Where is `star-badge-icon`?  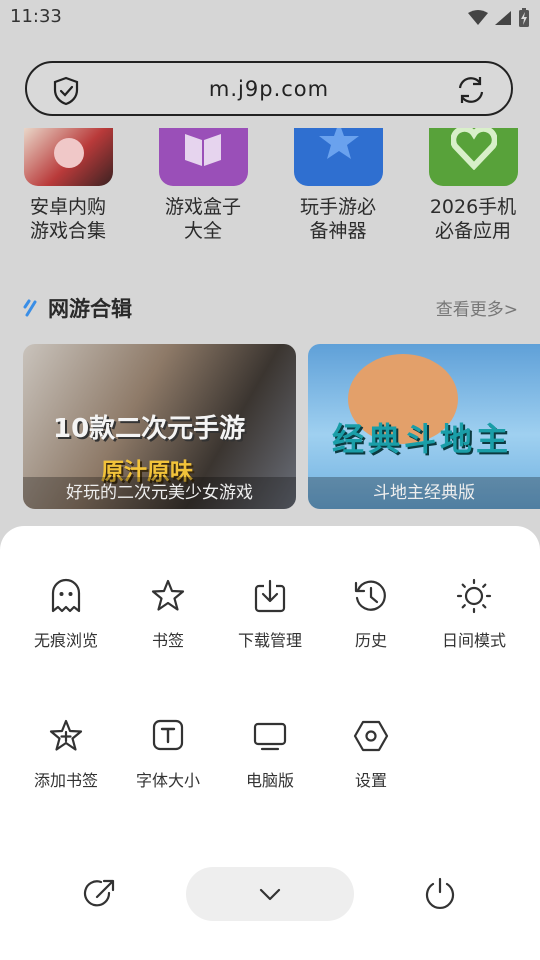
star-badge-icon is located at coordinates (338, 143).